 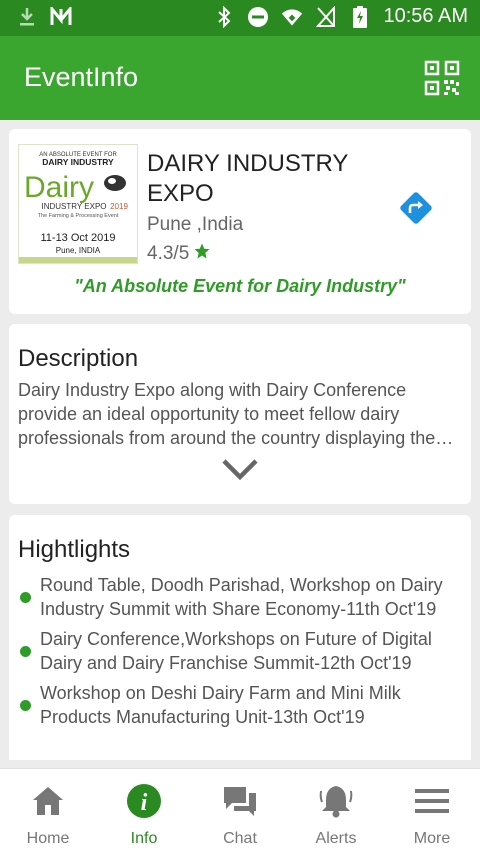 I want to click on nav-home: Home, so click(x=48, y=811).